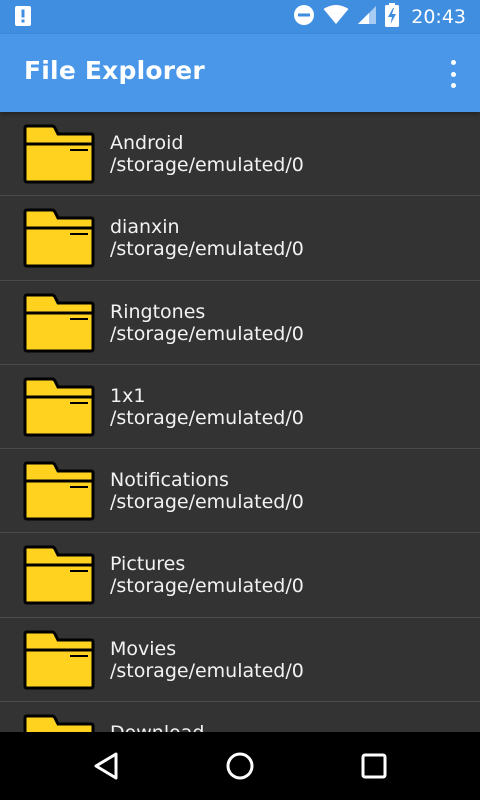 This screenshot has width=480, height=800. I want to click on item-text: Ringtones /storage/emulated/0, so click(207, 323).